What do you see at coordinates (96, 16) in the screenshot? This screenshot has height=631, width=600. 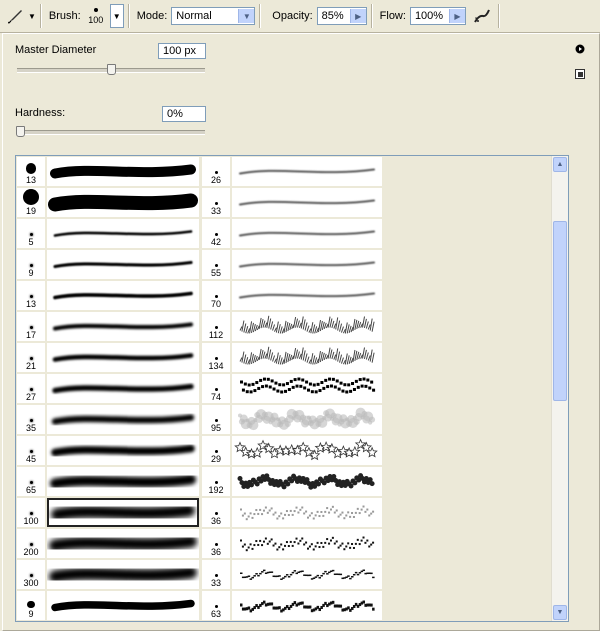 I see `brush-preview: 100` at bounding box center [96, 16].